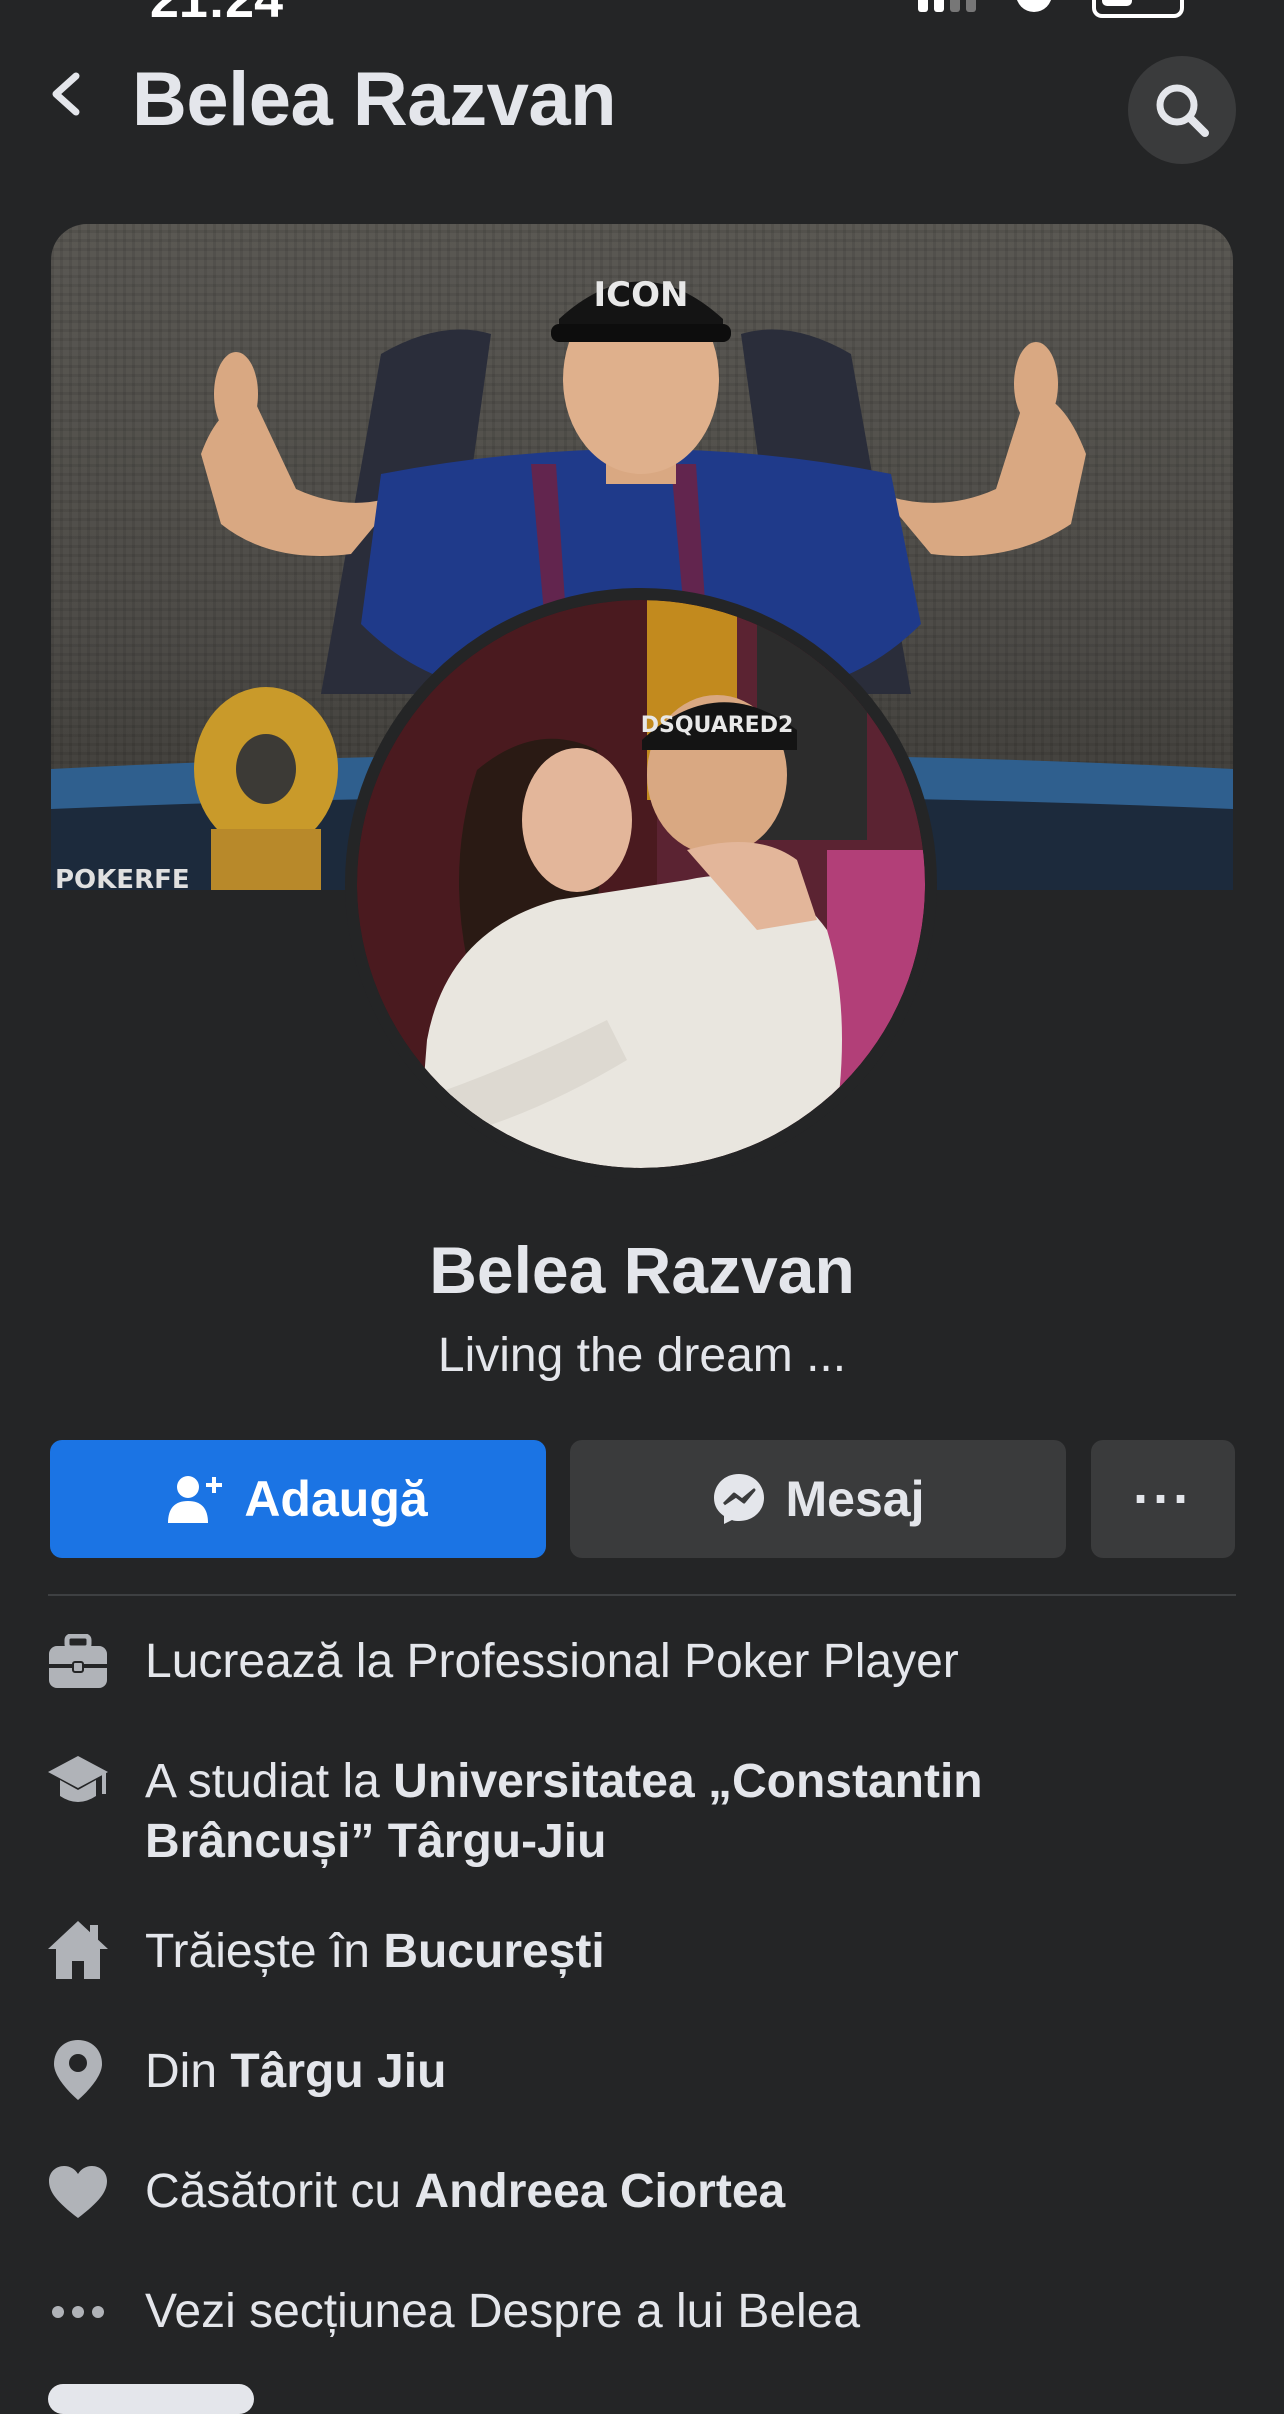 Image resolution: width=1284 pixels, height=2414 pixels. I want to click on detail-relationship: Căsătorit cu Andreea Ciortea, so click(642, 2192).